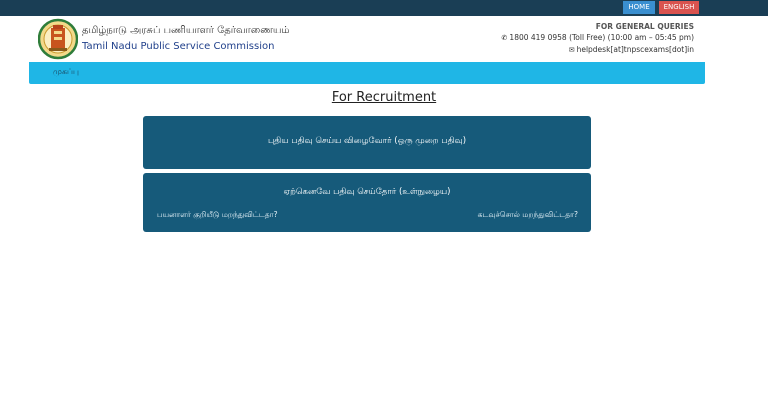 The height and width of the screenshot is (410, 768). I want to click on queries-title: FOR GENERAL QUERIES, so click(644, 26).